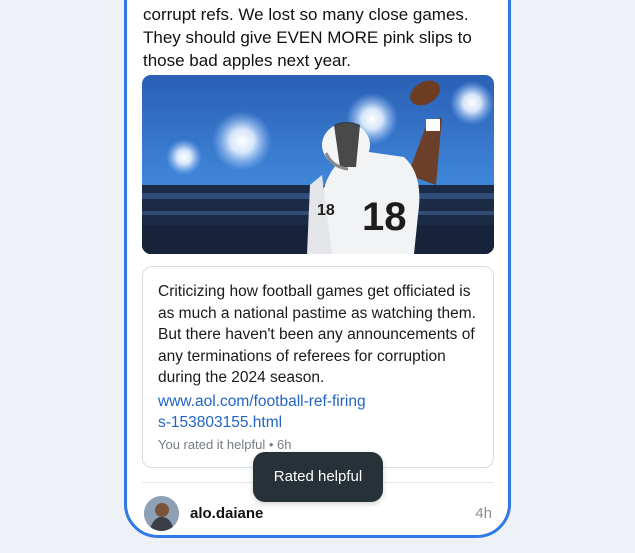 This screenshot has height=553, width=635. Describe the element at coordinates (226, 513) in the screenshot. I see `username: alo.daiane` at that location.